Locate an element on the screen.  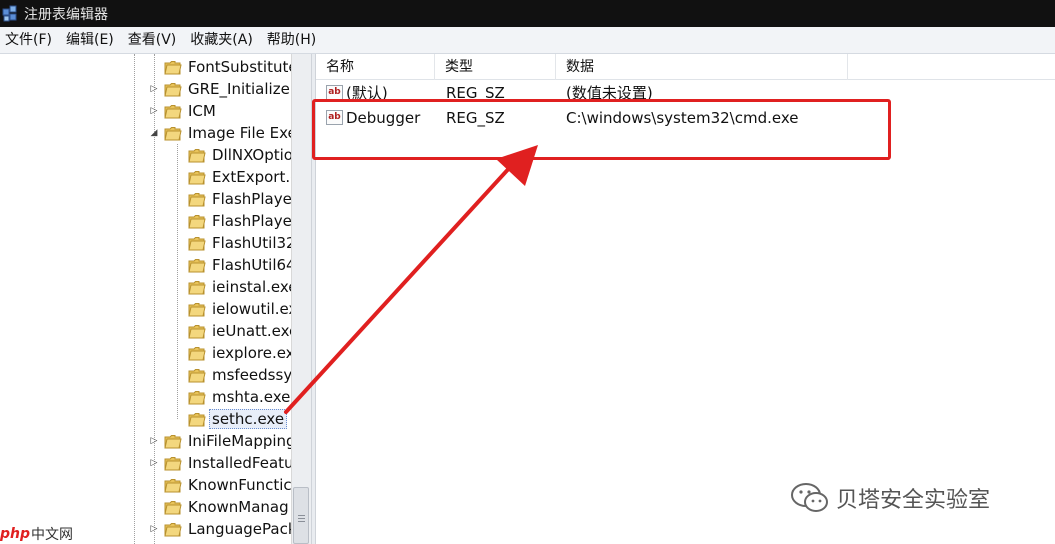
tree-item: FlashUtil64 is located at coordinates (239, 265).